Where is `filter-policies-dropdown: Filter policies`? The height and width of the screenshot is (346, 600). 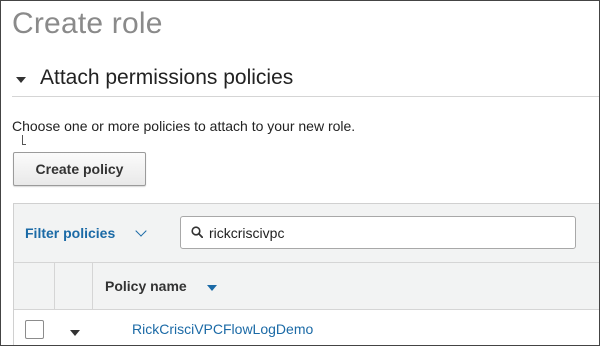
filter-policies-dropdown: Filter policies is located at coordinates (70, 233).